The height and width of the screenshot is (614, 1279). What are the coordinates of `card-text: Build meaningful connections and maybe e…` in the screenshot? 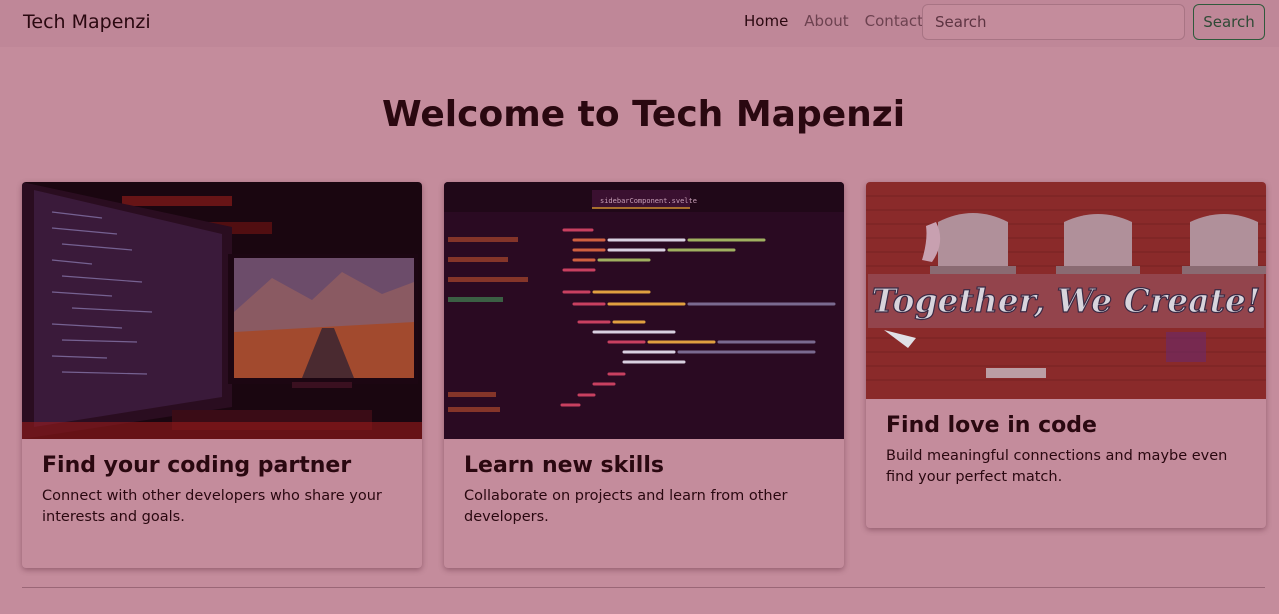 It's located at (1057, 466).